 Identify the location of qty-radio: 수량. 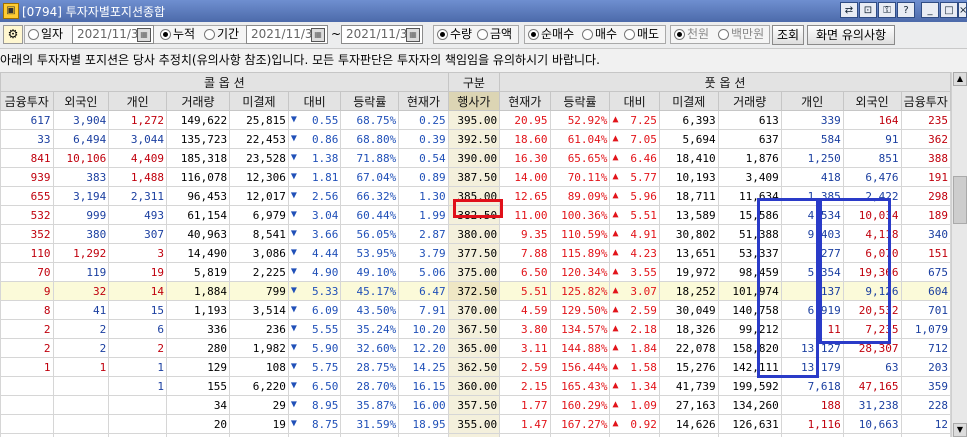
(454, 34).